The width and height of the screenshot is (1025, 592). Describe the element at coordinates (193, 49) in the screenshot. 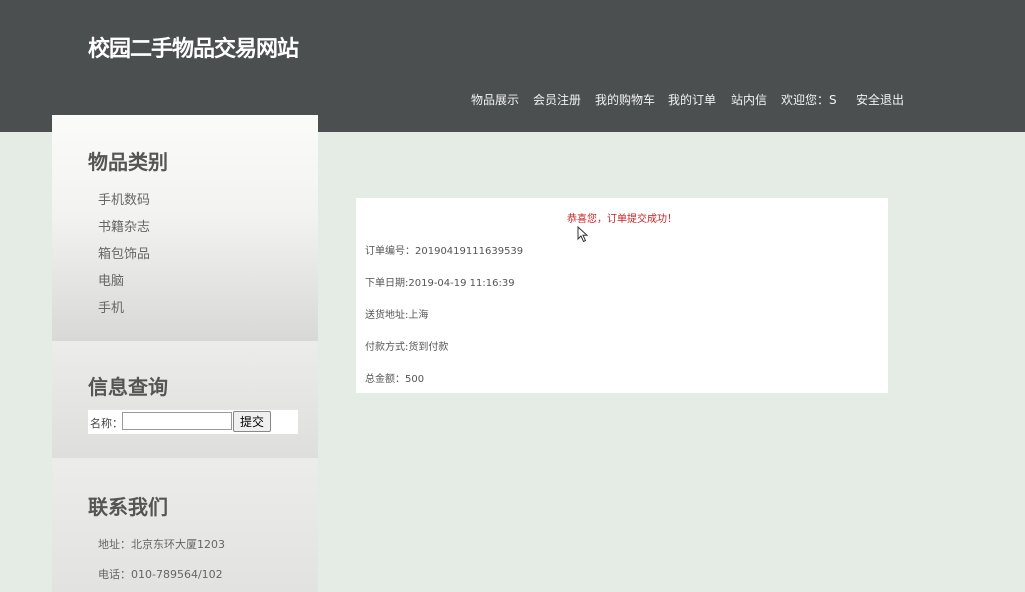

I see `site-title: 校园二手物品交易网站` at that location.